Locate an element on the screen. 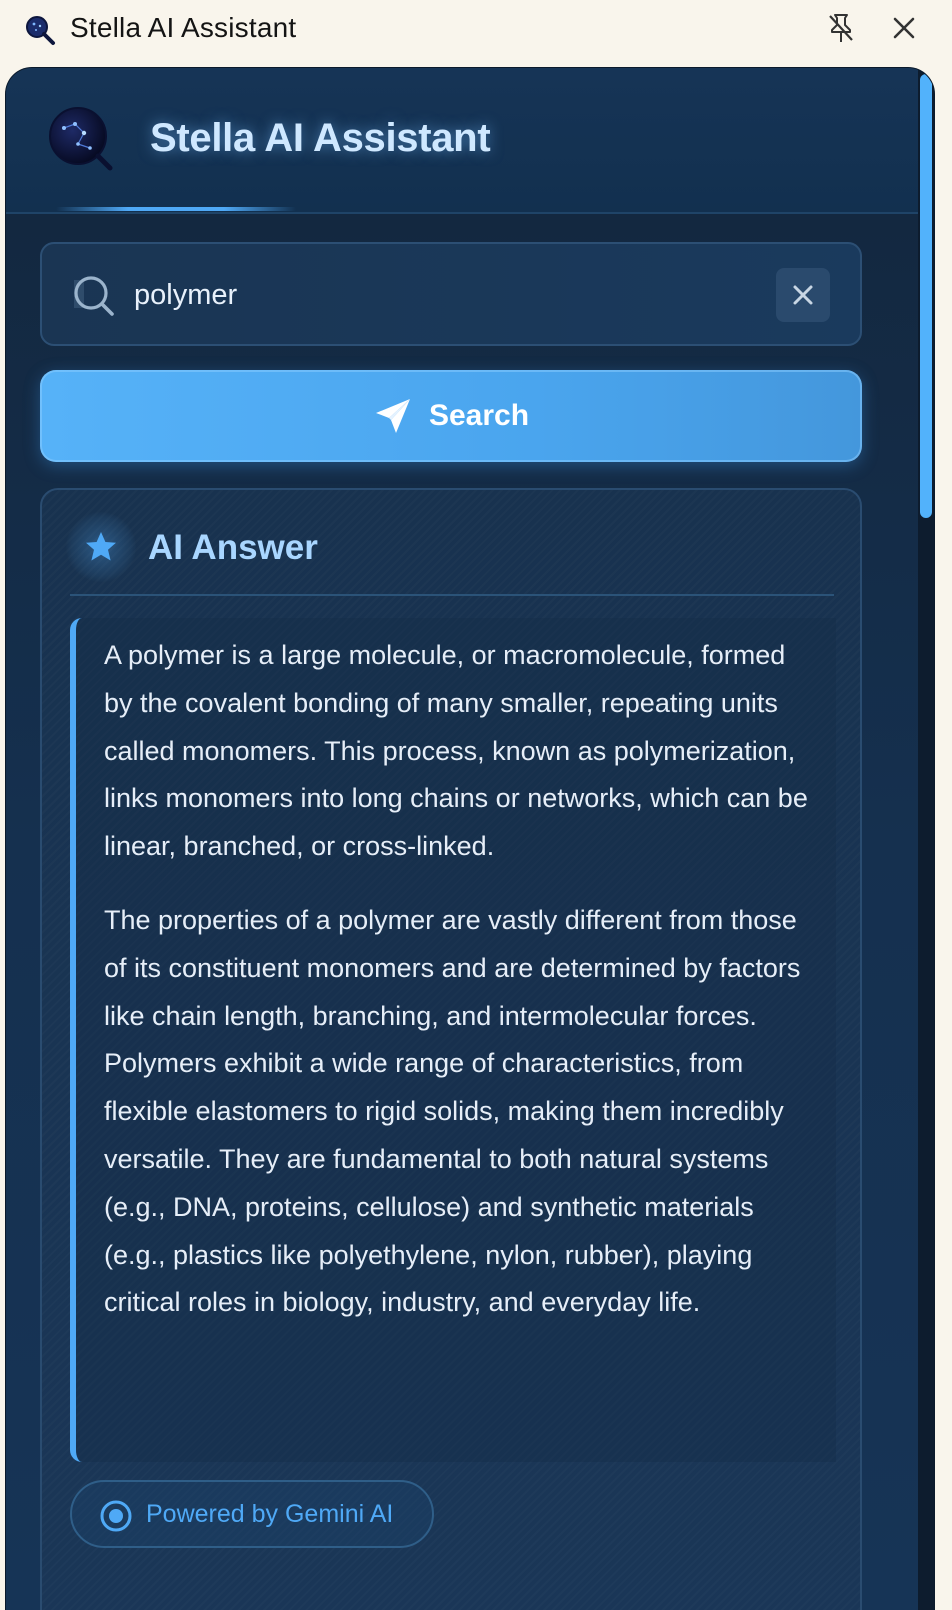 This screenshot has height=1610, width=952. star-icon is located at coordinates (101, 546).